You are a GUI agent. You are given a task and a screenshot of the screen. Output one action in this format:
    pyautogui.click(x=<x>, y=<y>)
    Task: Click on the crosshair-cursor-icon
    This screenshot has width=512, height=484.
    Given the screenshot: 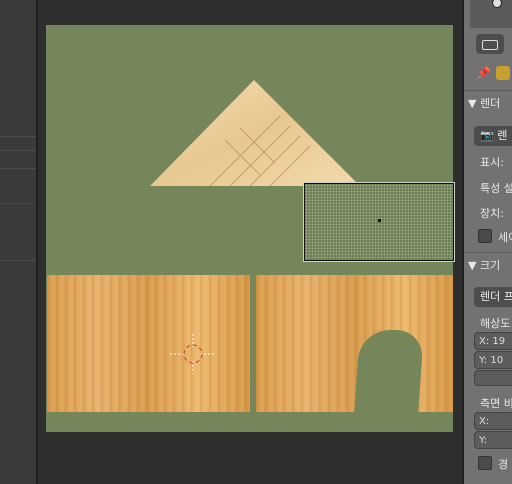 What is the action you would take?
    pyautogui.click(x=193, y=354)
    